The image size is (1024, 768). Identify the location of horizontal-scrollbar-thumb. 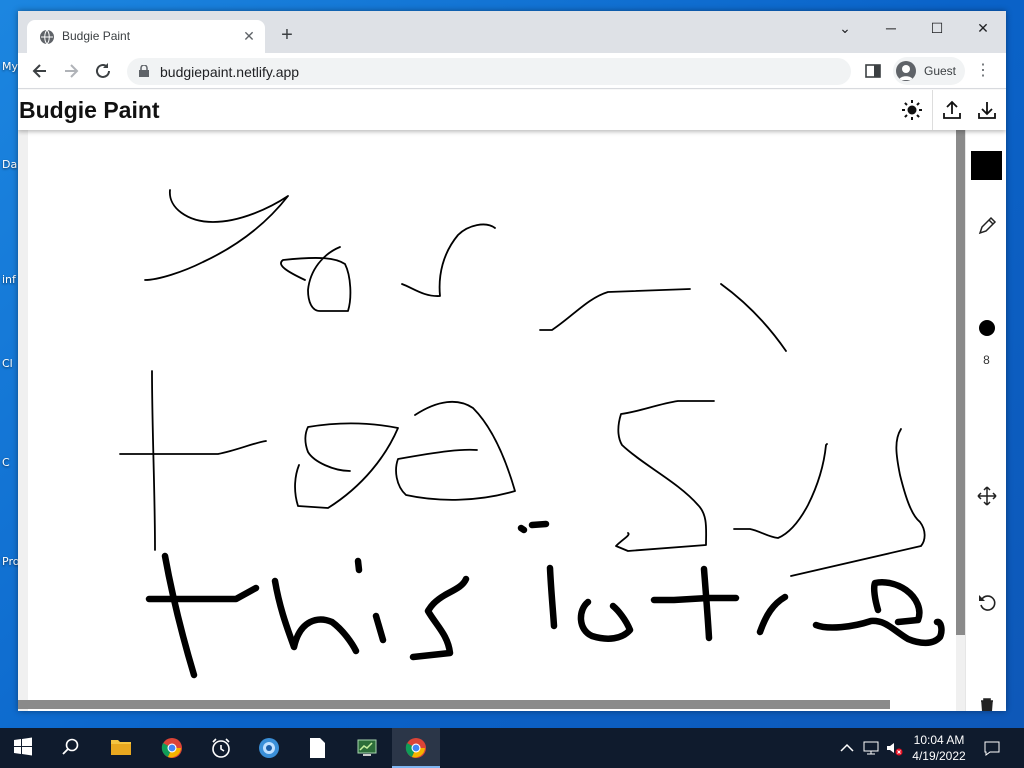
(454, 704).